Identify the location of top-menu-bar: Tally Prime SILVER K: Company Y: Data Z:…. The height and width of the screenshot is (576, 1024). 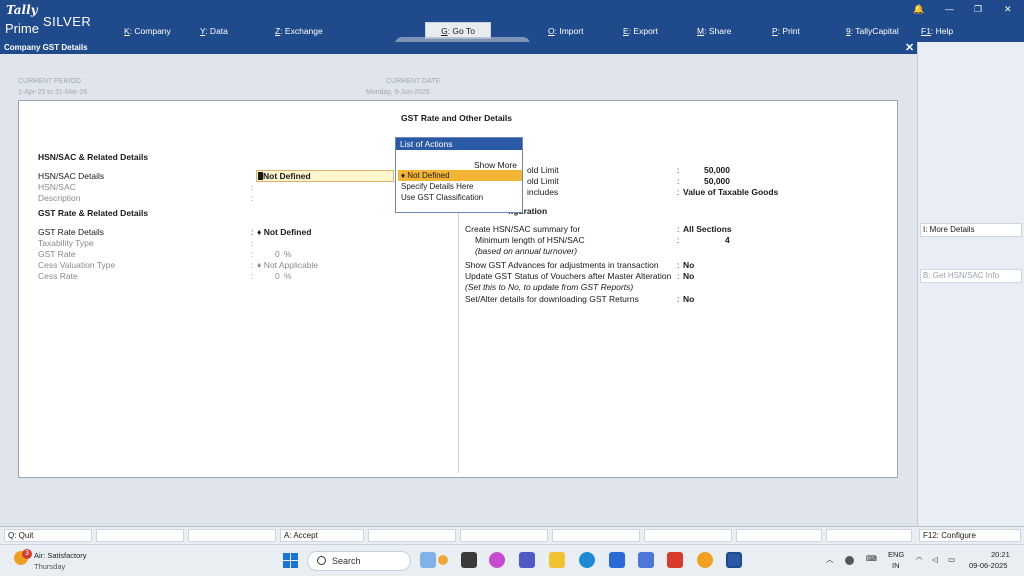
(512, 21).